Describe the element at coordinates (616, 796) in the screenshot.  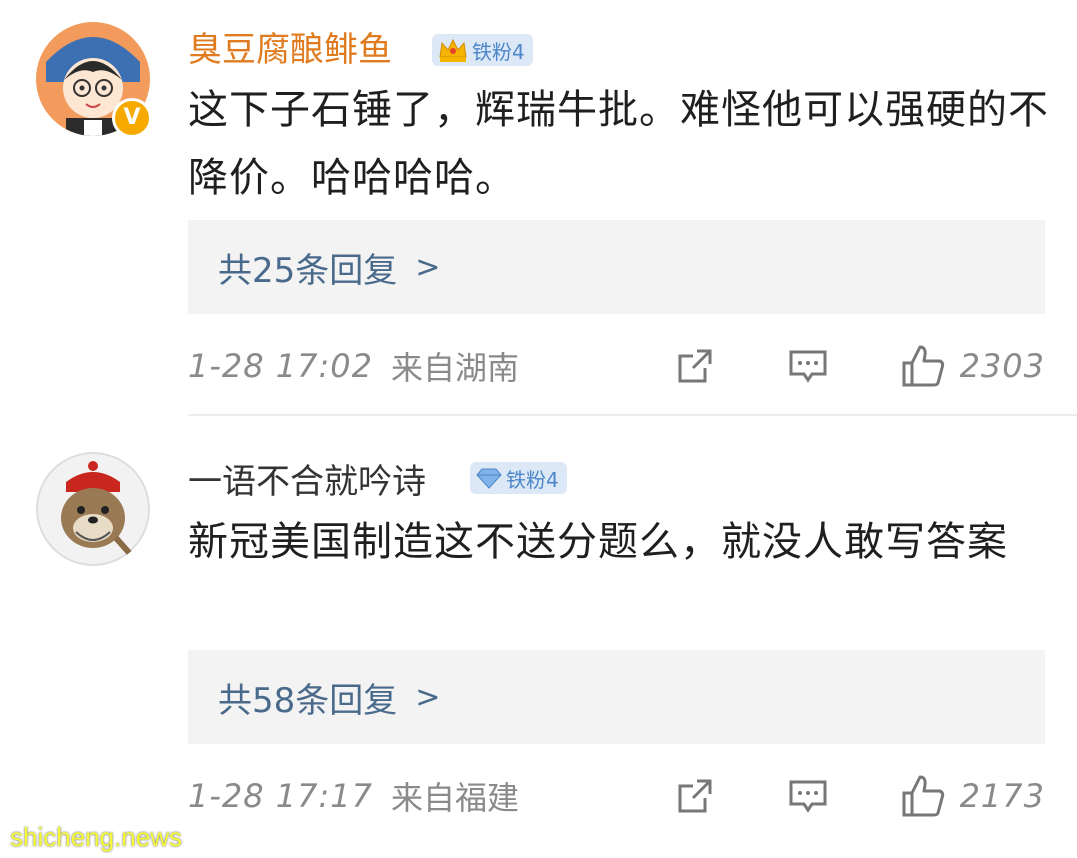
I see `comment-meta: 1-28 17:17 来自福建 2173` at that location.